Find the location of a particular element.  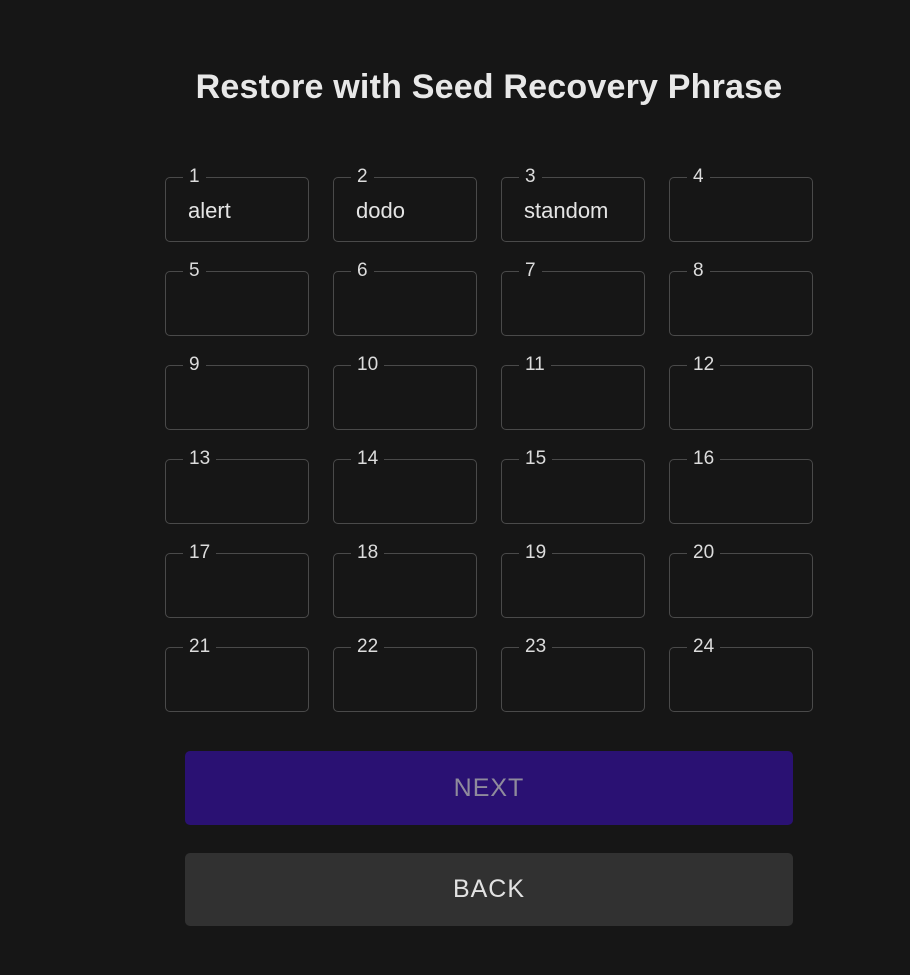

seed-word-field-5: 5 is located at coordinates (237, 298).